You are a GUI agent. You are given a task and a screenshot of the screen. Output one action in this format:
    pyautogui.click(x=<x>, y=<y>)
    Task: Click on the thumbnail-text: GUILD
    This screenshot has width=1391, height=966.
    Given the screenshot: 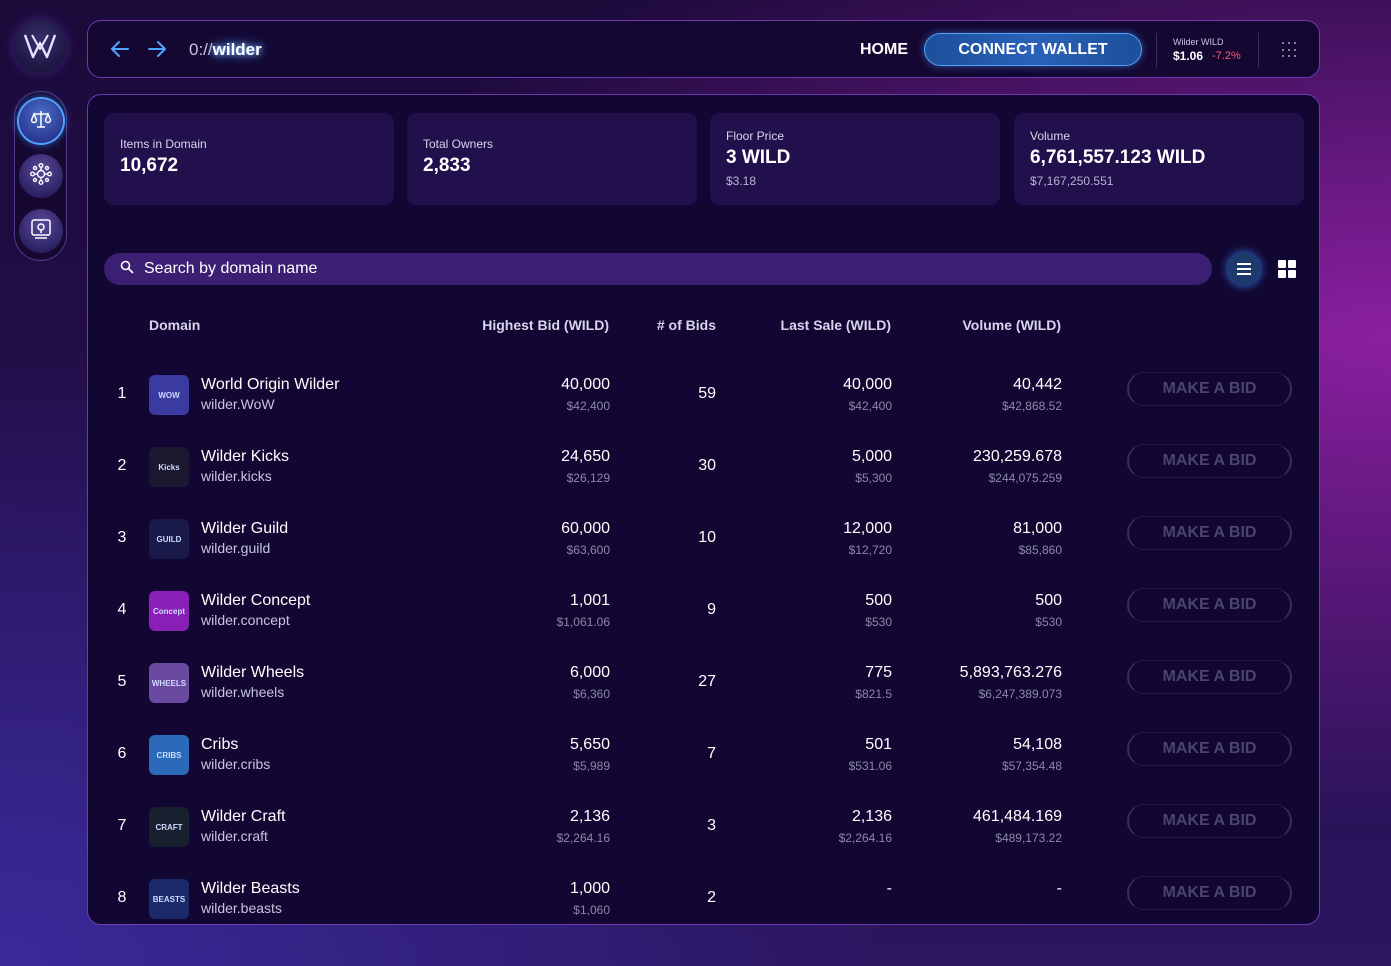 What is the action you would take?
    pyautogui.click(x=169, y=539)
    